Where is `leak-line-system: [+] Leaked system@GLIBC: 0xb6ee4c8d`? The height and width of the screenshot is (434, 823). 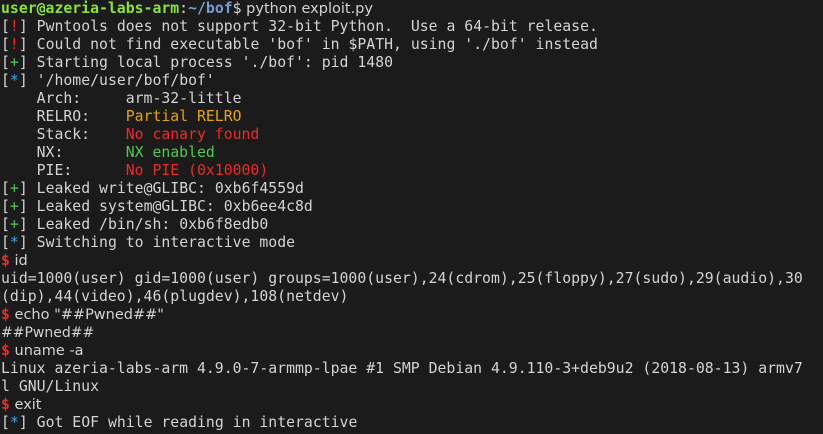
leak-line-system: [+] Leaked system@GLIBC: 0xb6ee4c8d is located at coordinates (157, 206).